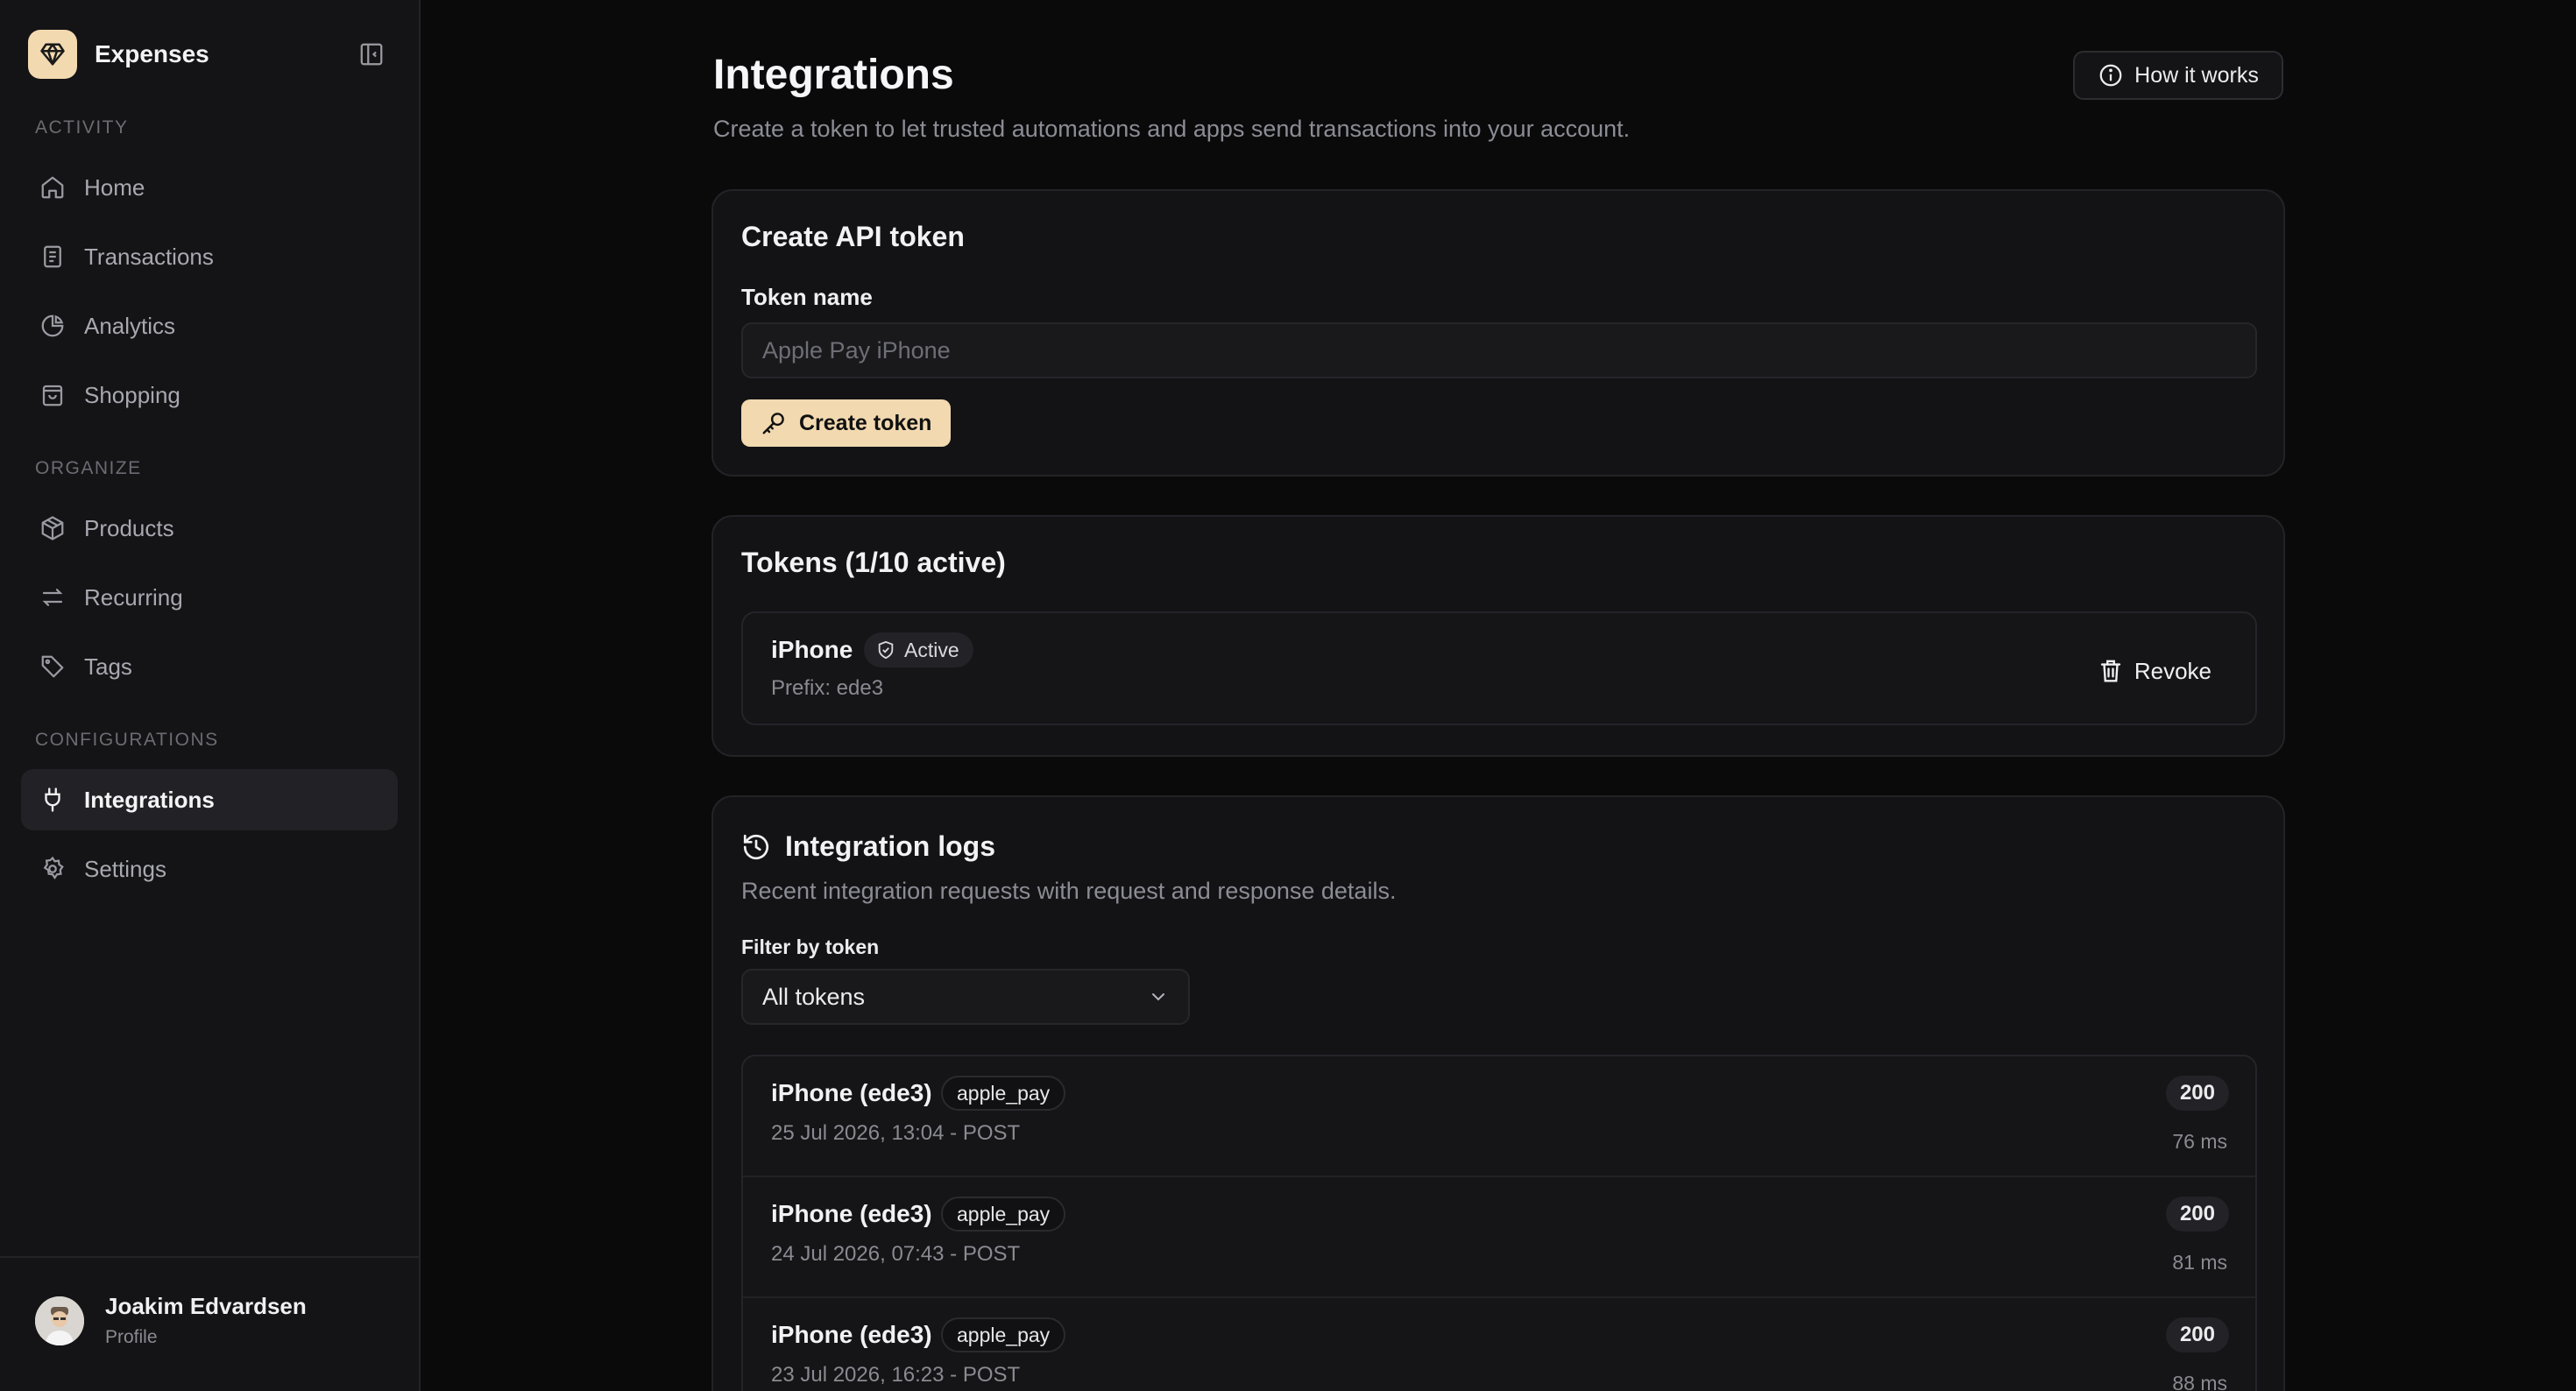 The width and height of the screenshot is (2576, 1391). I want to click on sidebar-item-tags: Tags, so click(209, 666).